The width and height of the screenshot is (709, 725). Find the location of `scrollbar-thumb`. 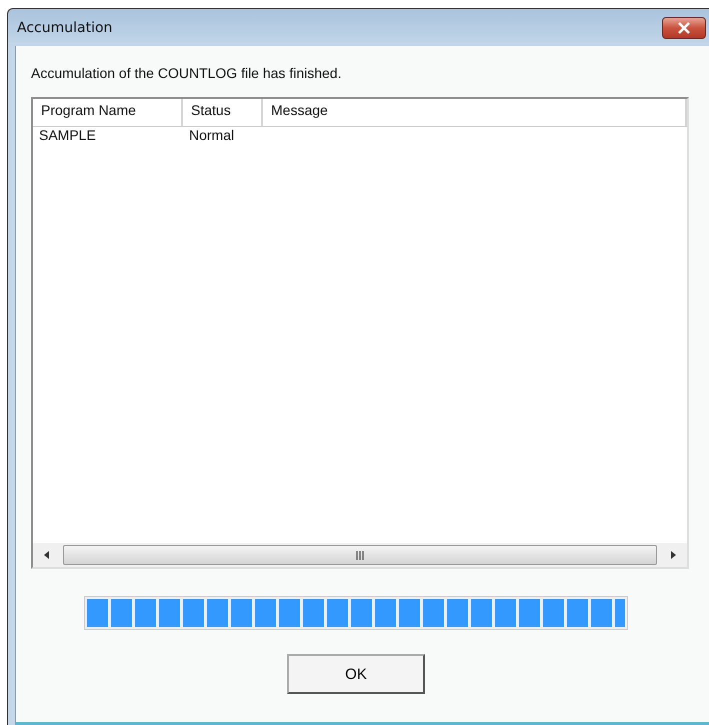

scrollbar-thumb is located at coordinates (360, 555).